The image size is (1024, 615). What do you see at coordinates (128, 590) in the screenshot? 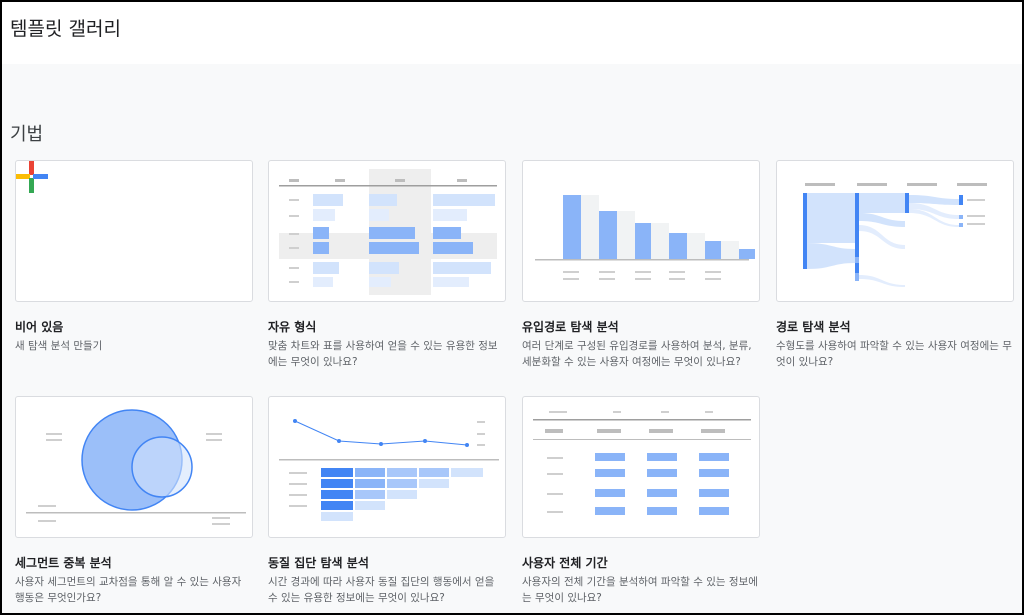
I see `card-description: 사용자 세그먼트의 교차점을 통해 알 수 있는 사용자 행동은 무엇인가요?` at bounding box center [128, 590].